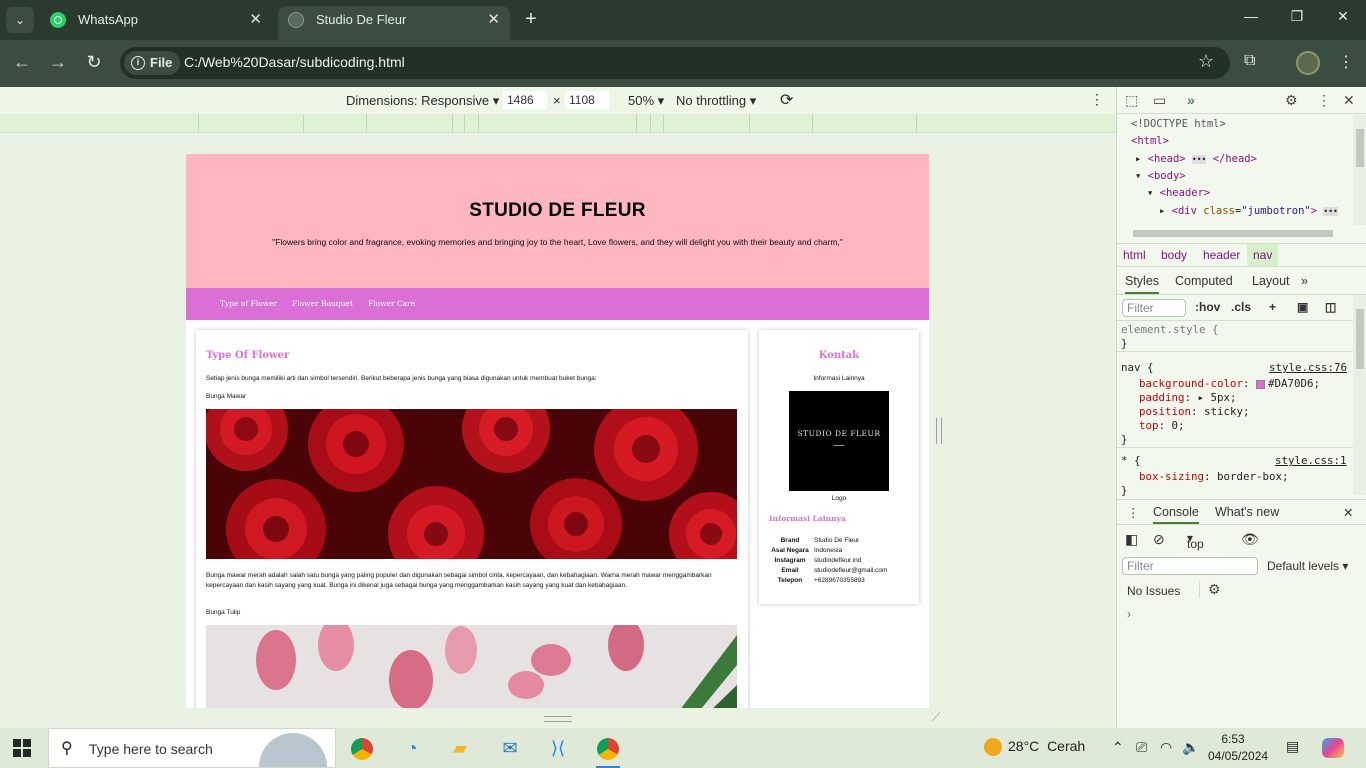 The width and height of the screenshot is (1366, 768). What do you see at coordinates (558, 719) in the screenshot?
I see `viewport-resize-handle-bottom` at bounding box center [558, 719].